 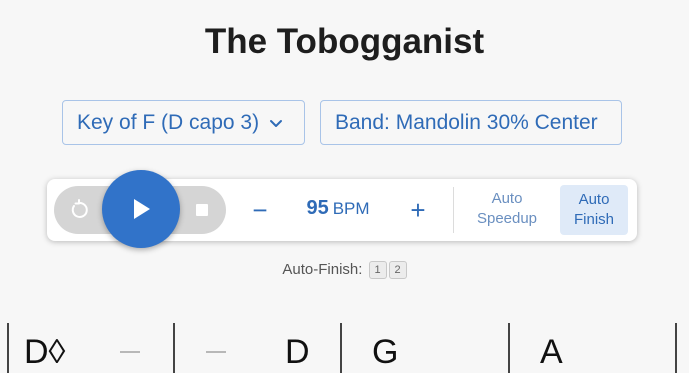 I want to click on increase-tempo-button: +, so click(x=418, y=210).